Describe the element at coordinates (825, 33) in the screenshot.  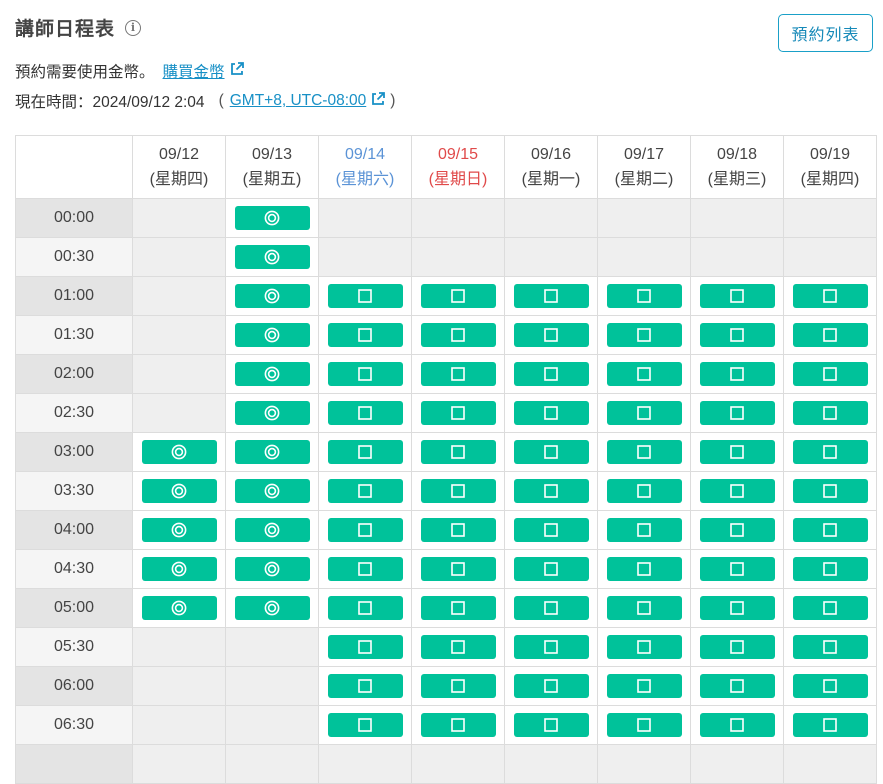
I see `booking-list-button: 預約列表` at that location.